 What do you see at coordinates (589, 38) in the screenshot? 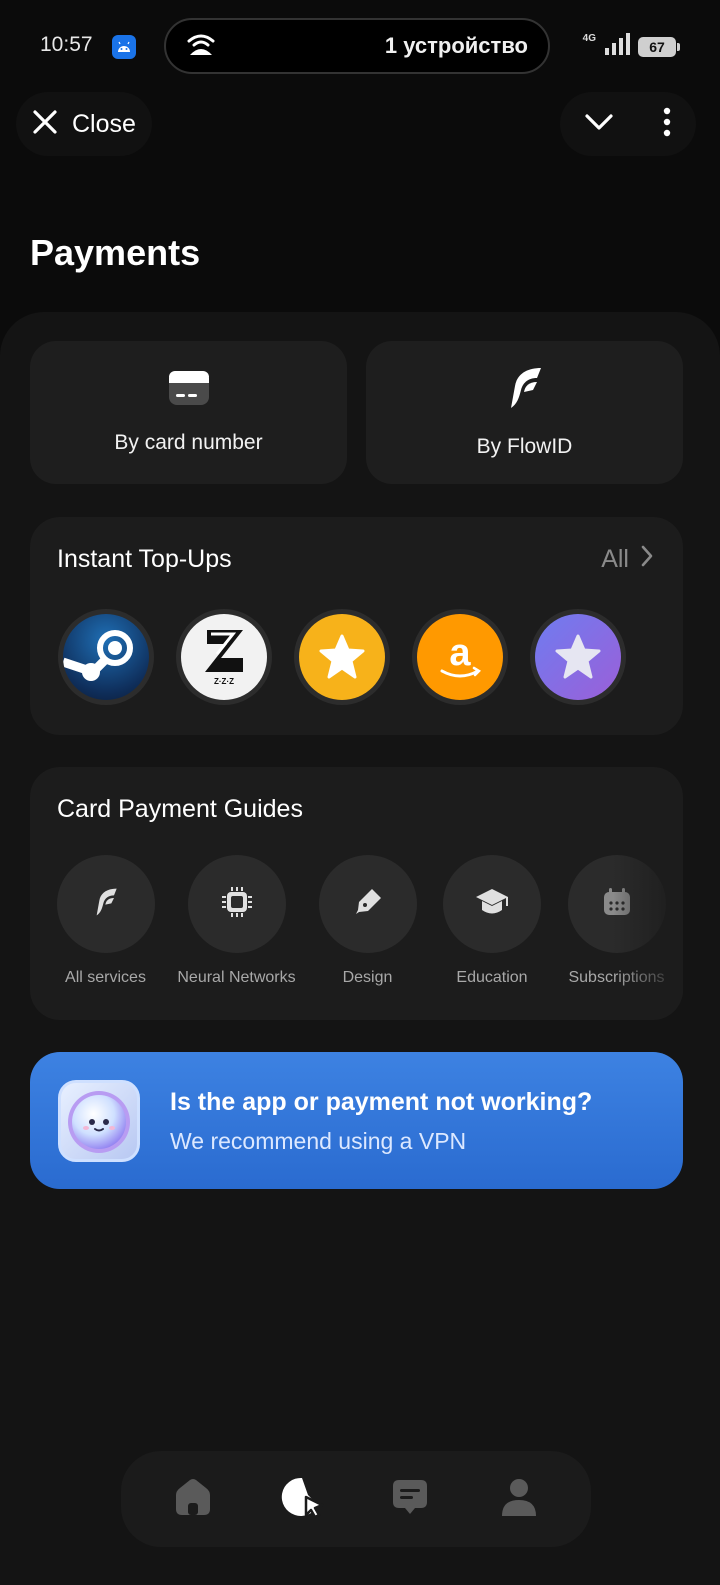
I see `network-type: 4G` at bounding box center [589, 38].